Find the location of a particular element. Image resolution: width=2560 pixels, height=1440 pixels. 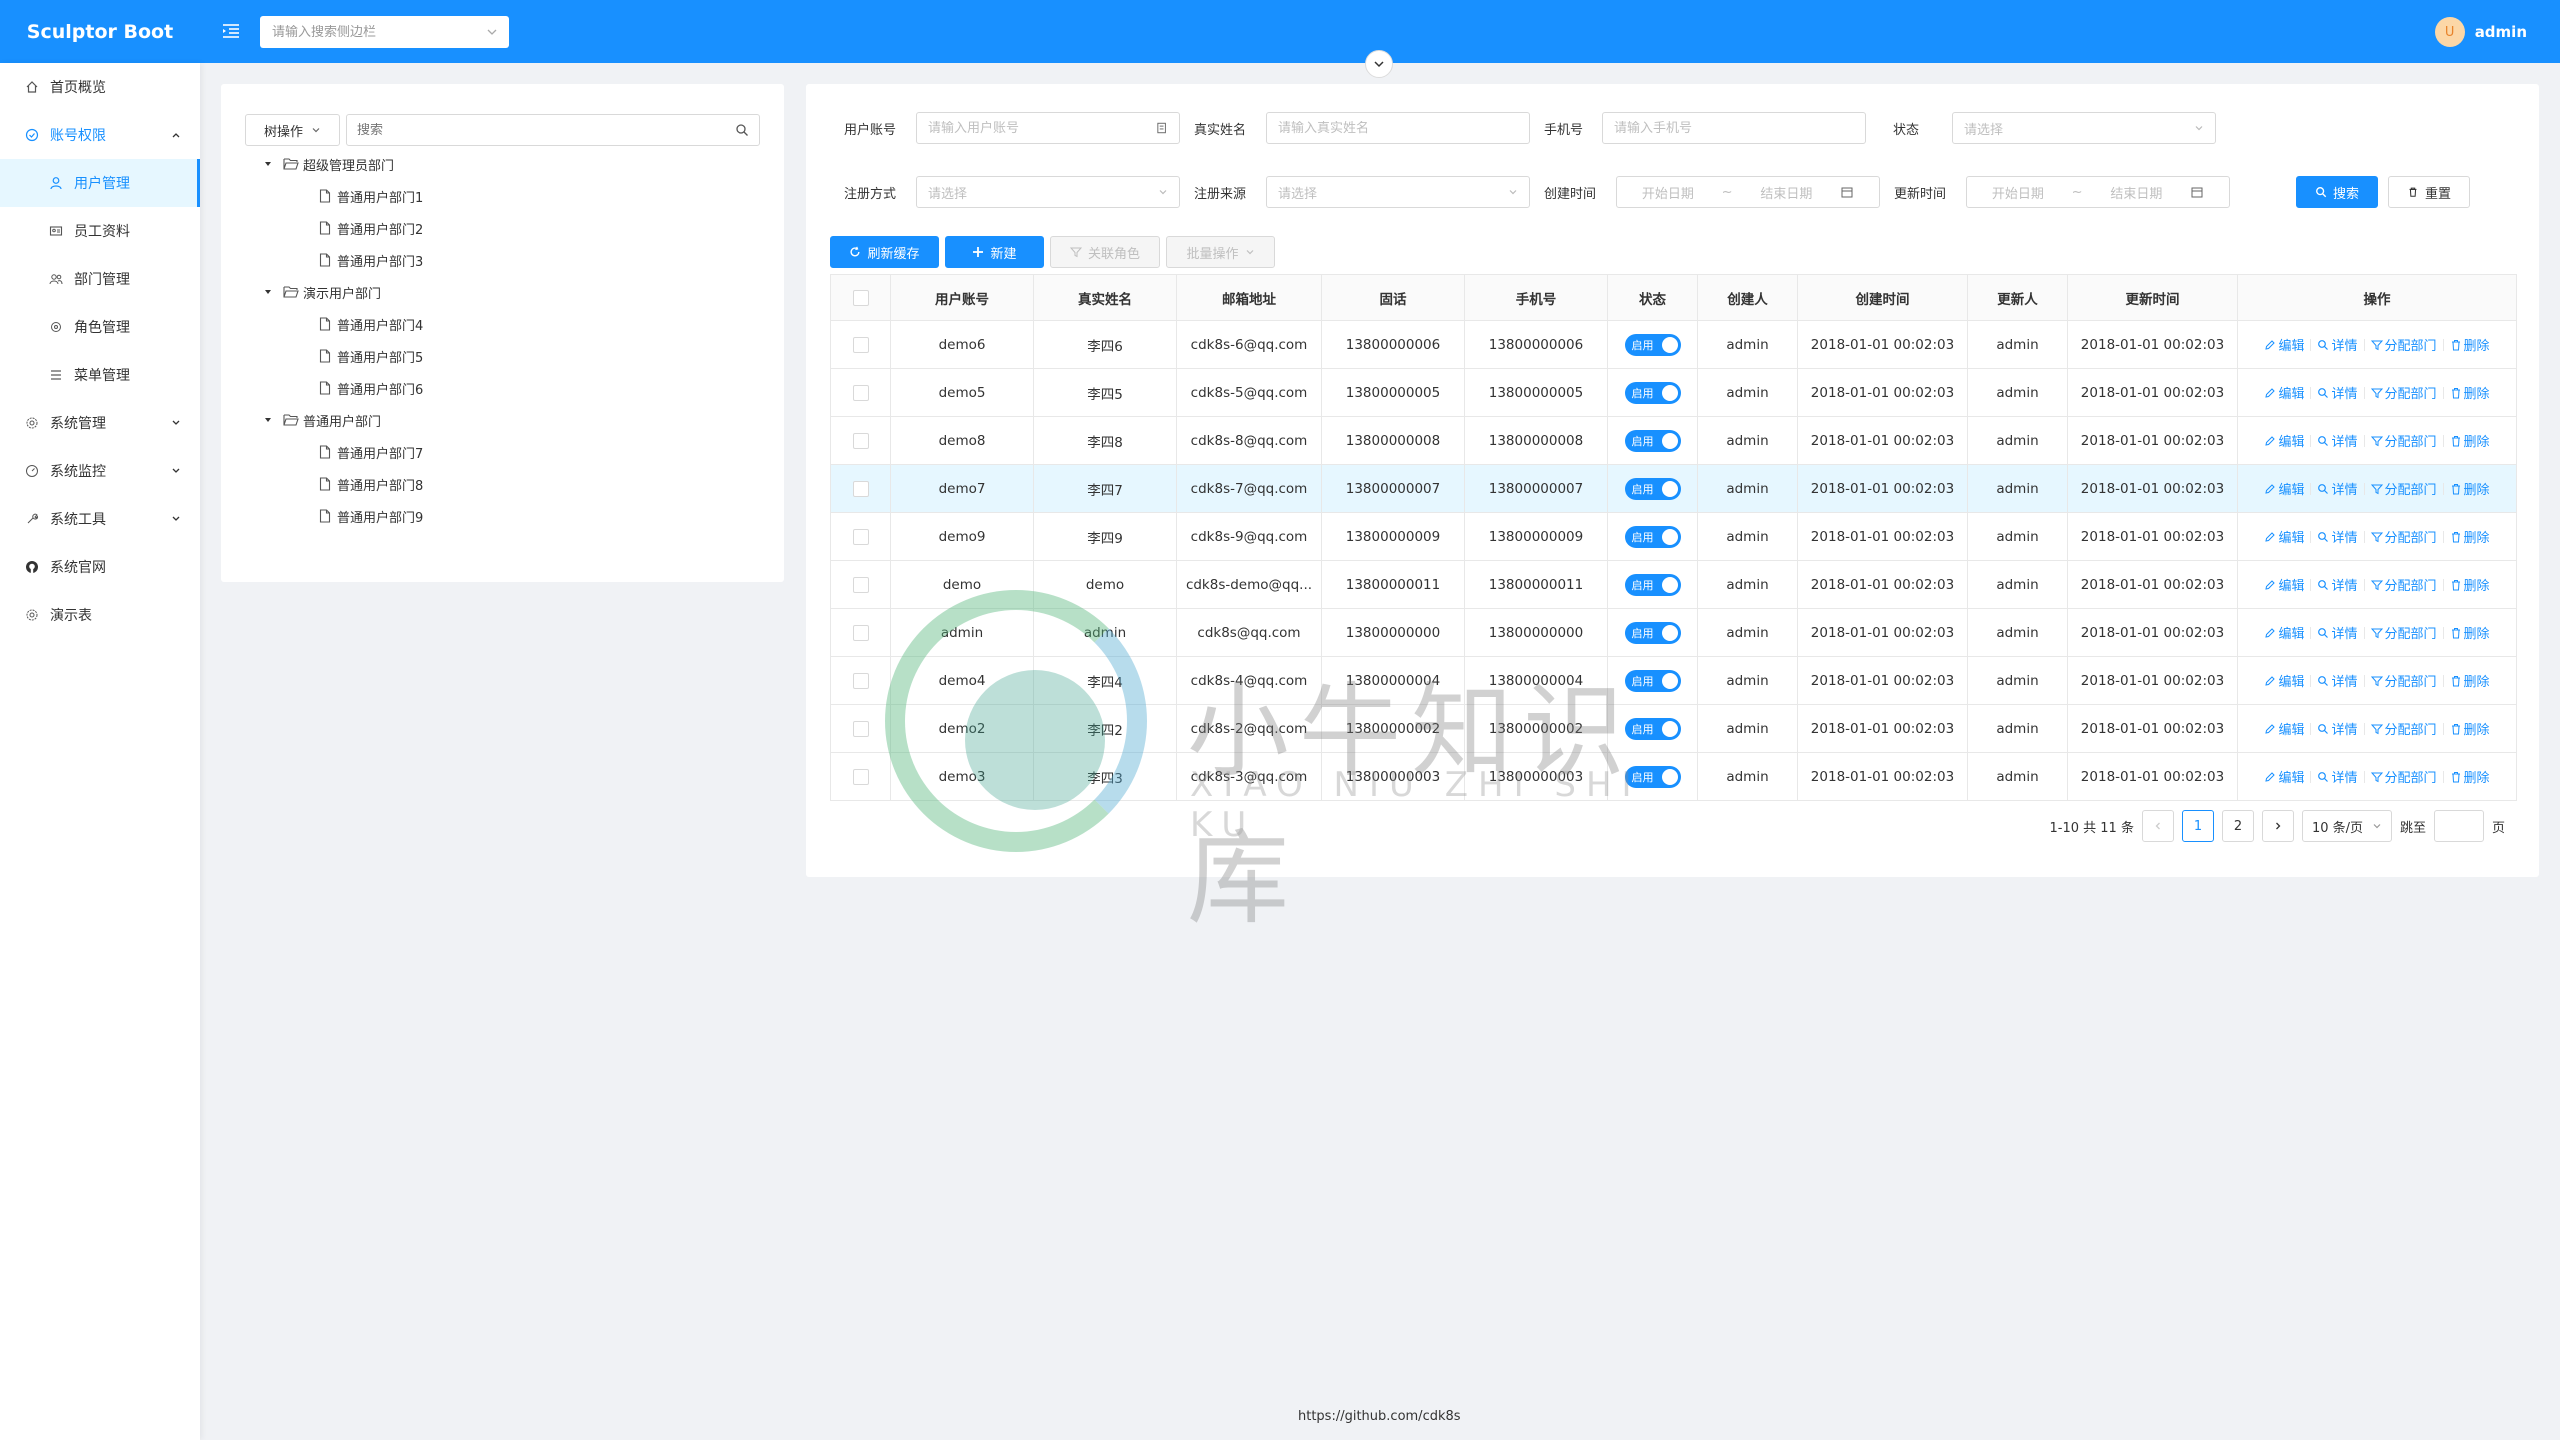

column-header: 手机号 is located at coordinates (1536, 297).